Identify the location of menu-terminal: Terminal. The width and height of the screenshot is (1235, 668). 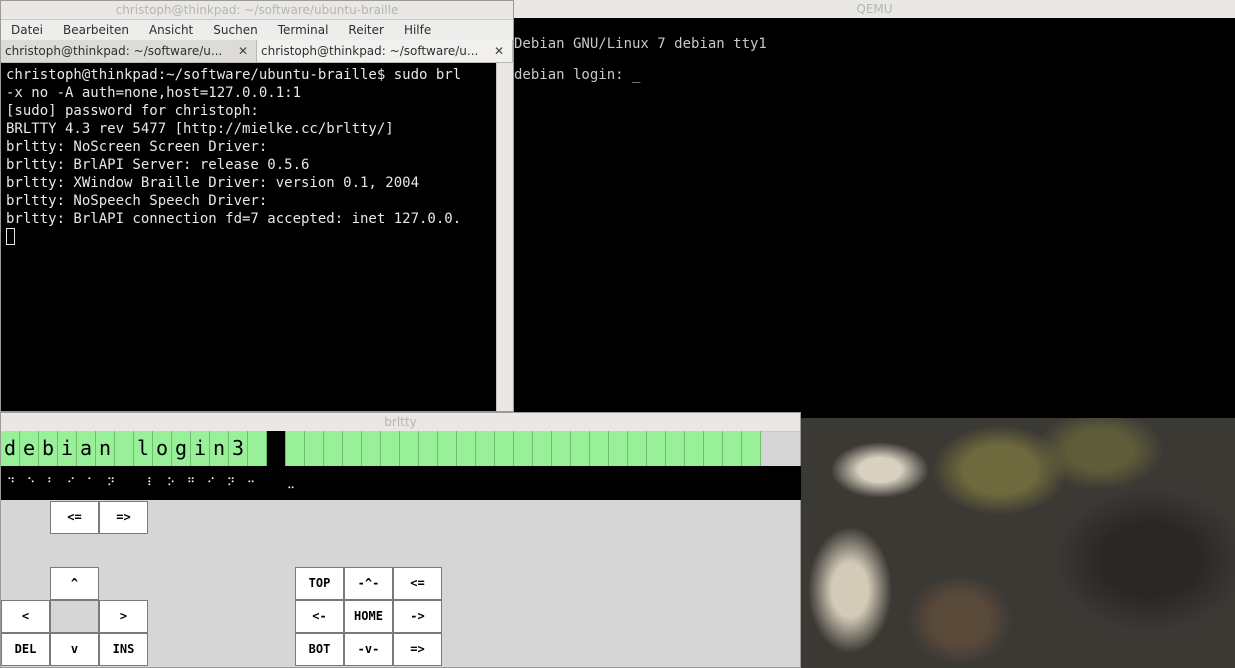
(303, 30).